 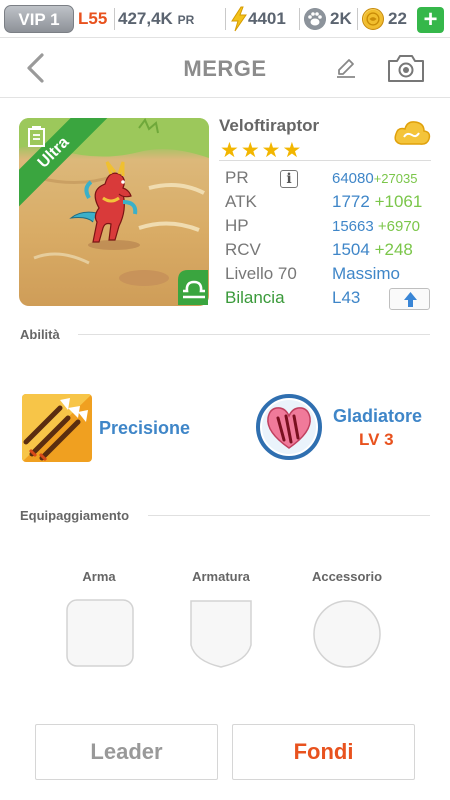 What do you see at coordinates (57, 428) in the screenshot?
I see `arrows-skill-icon` at bounding box center [57, 428].